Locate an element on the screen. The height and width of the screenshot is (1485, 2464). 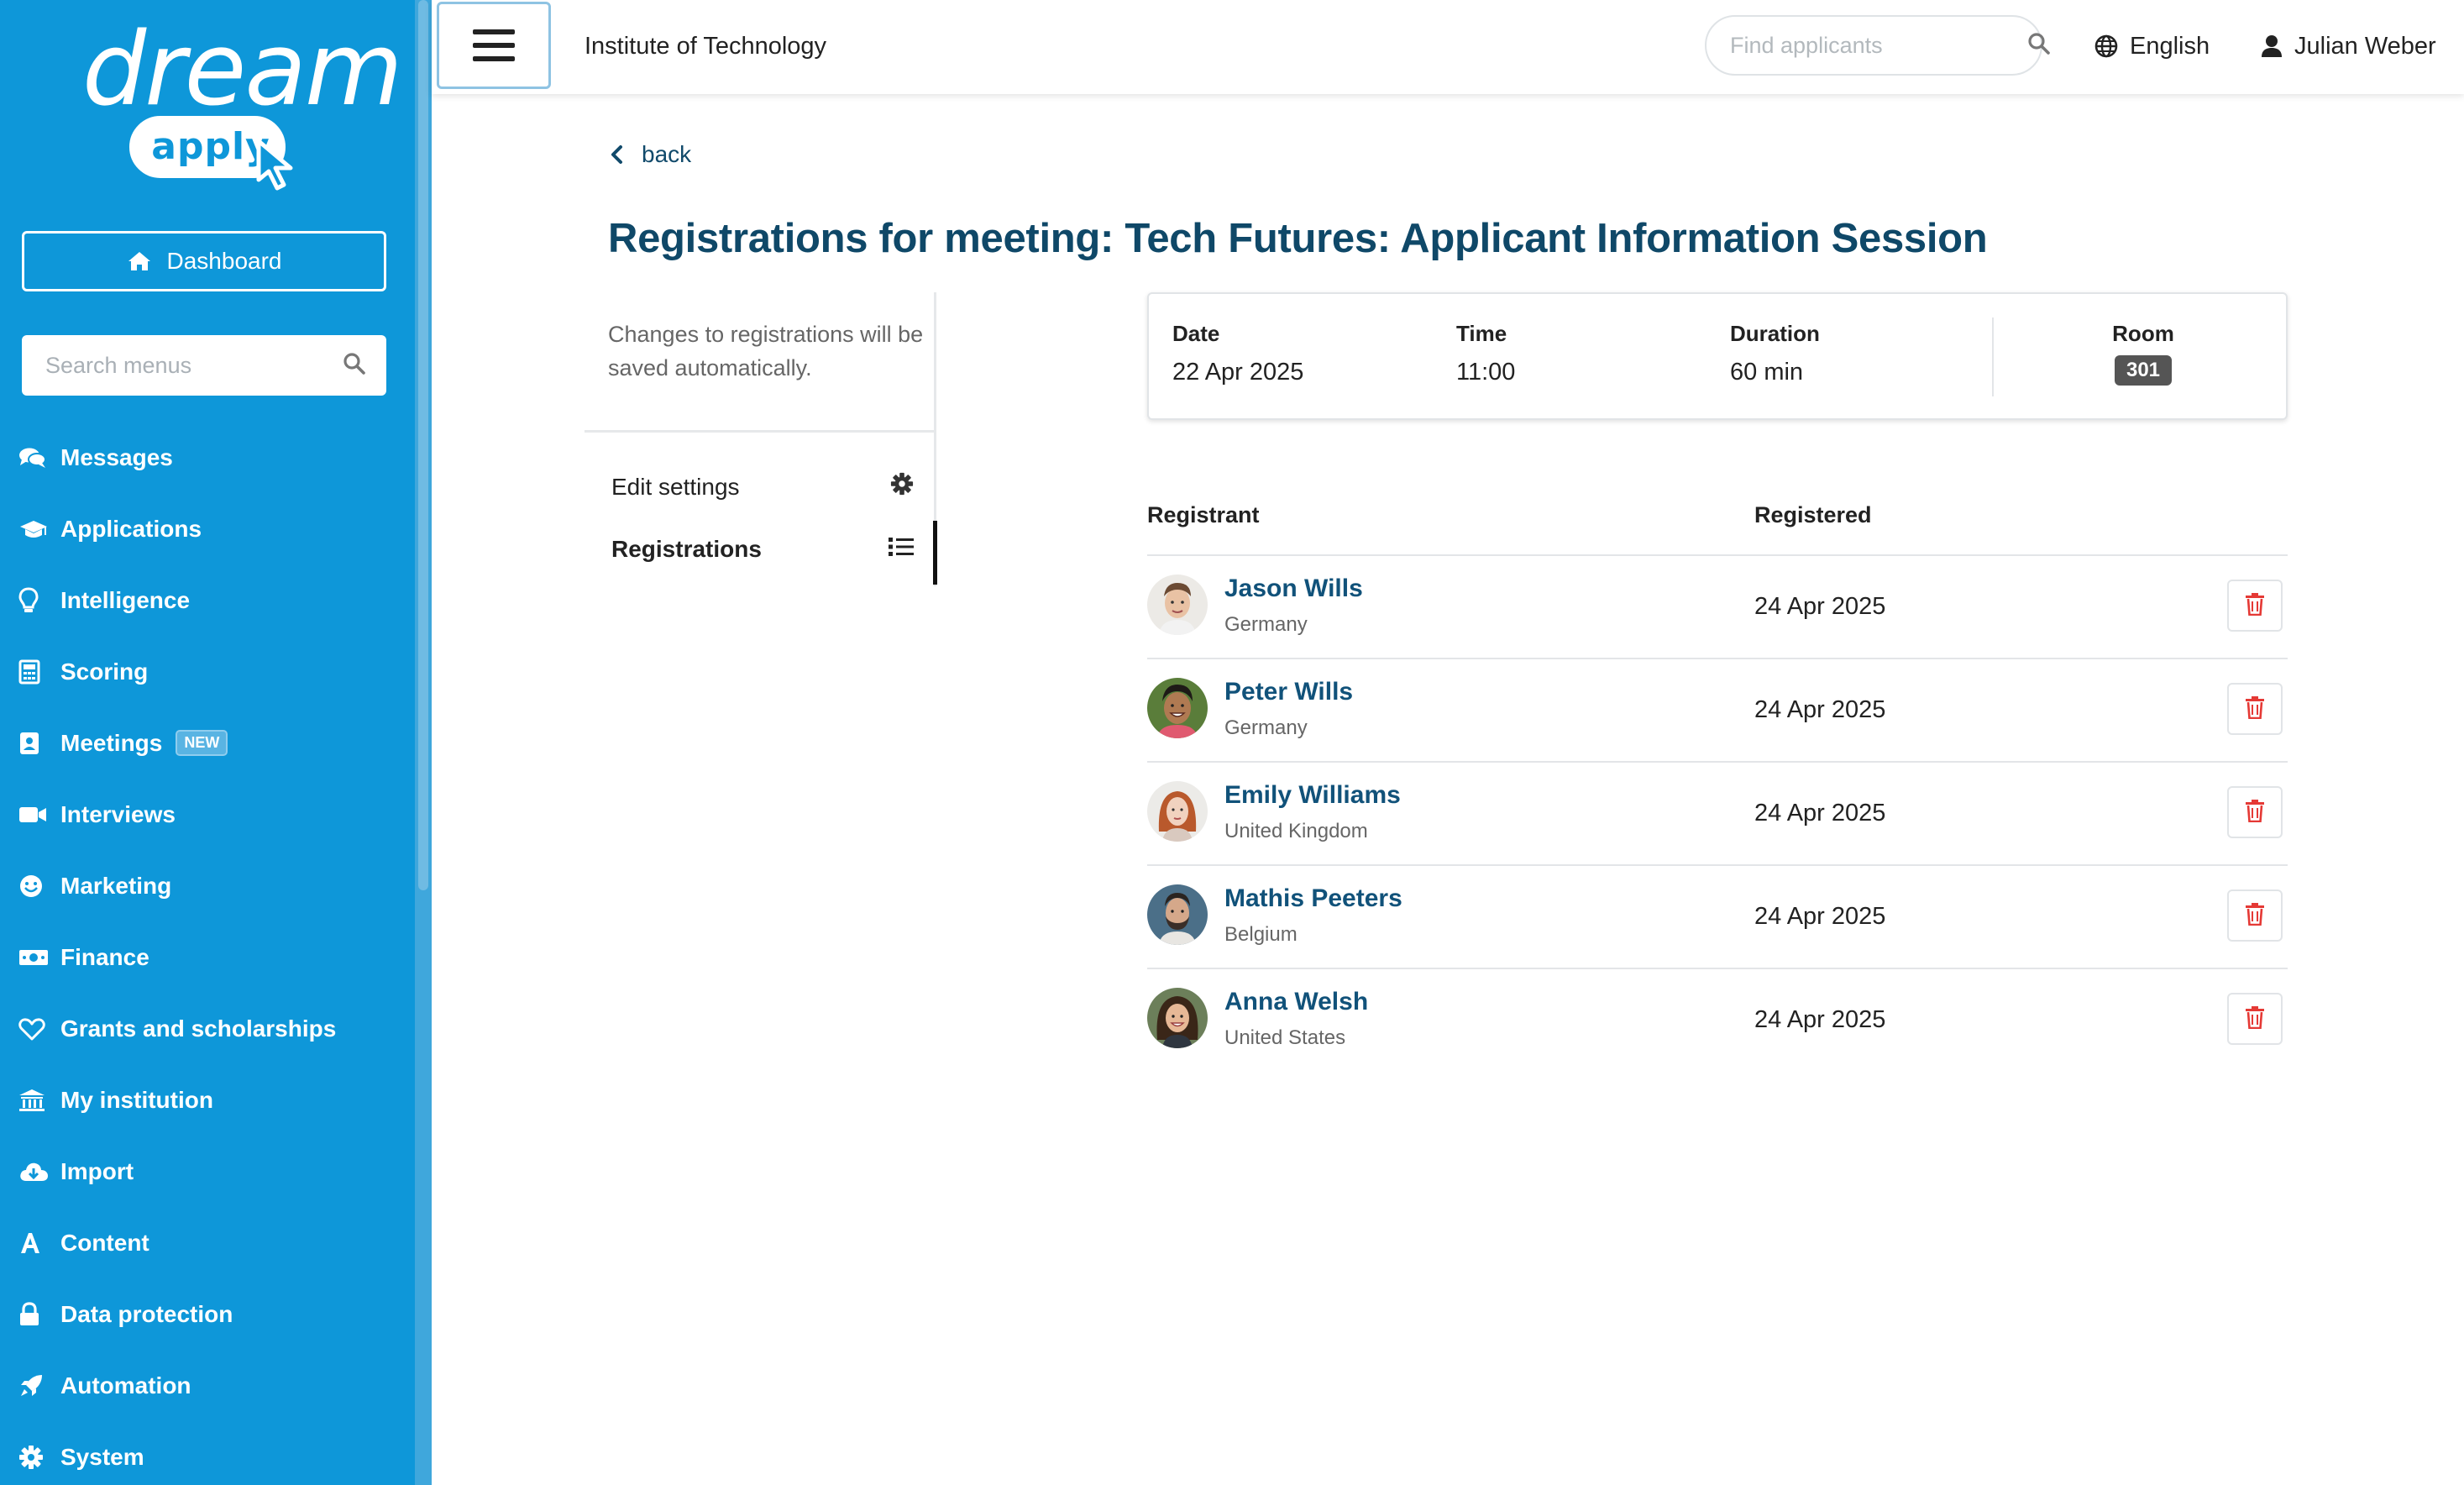
time-value: 11:00 is located at coordinates (1486, 373).